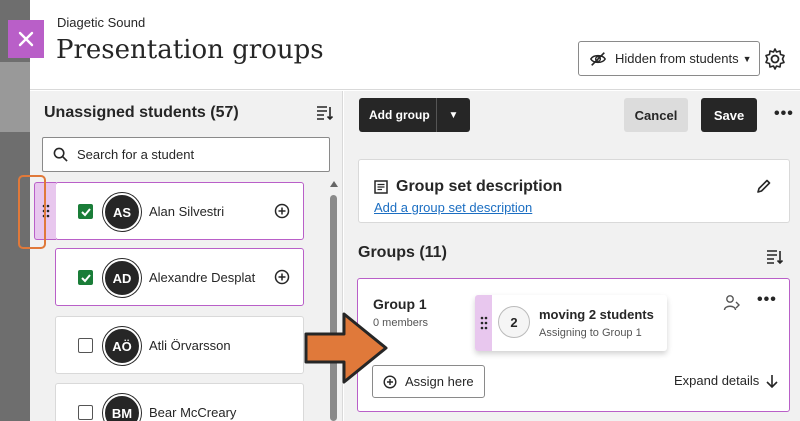 The width and height of the screenshot is (800, 421). Describe the element at coordinates (122, 407) in the screenshot. I see `avatar: BM` at that location.